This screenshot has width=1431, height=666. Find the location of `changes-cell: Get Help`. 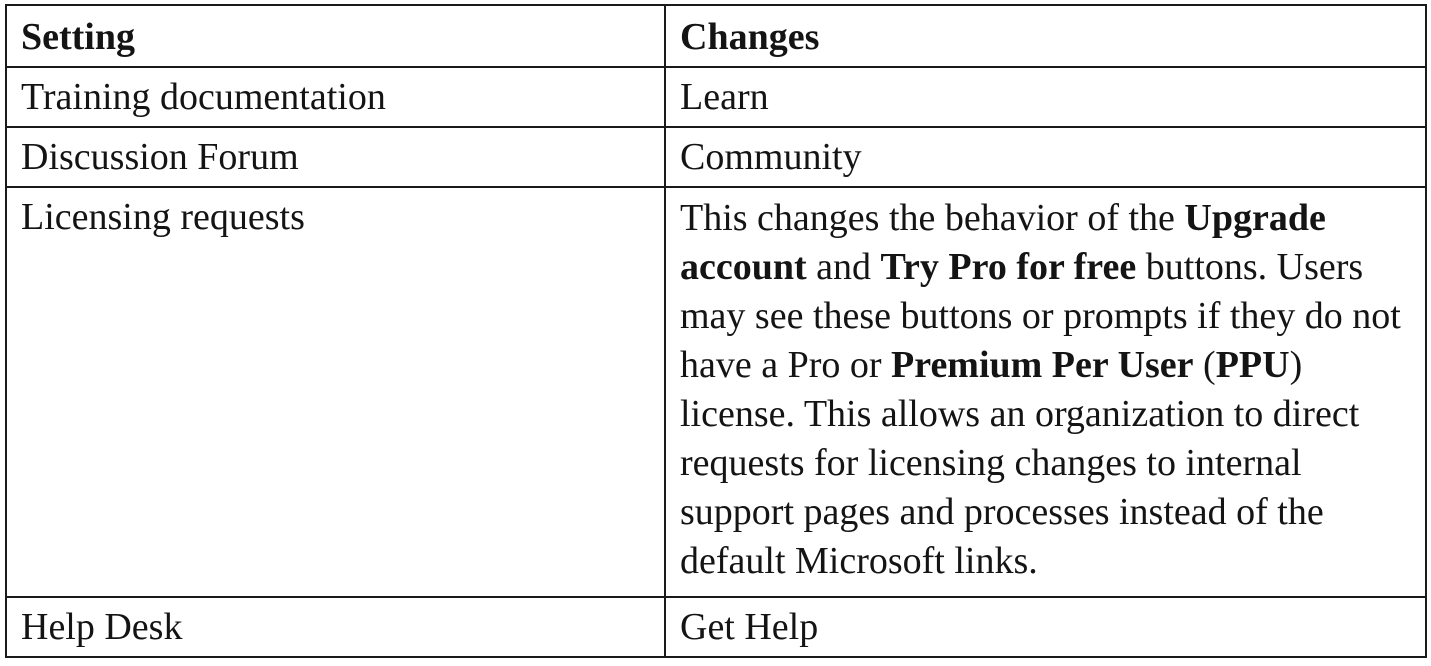

changes-cell: Get Help is located at coordinates (1045, 627).